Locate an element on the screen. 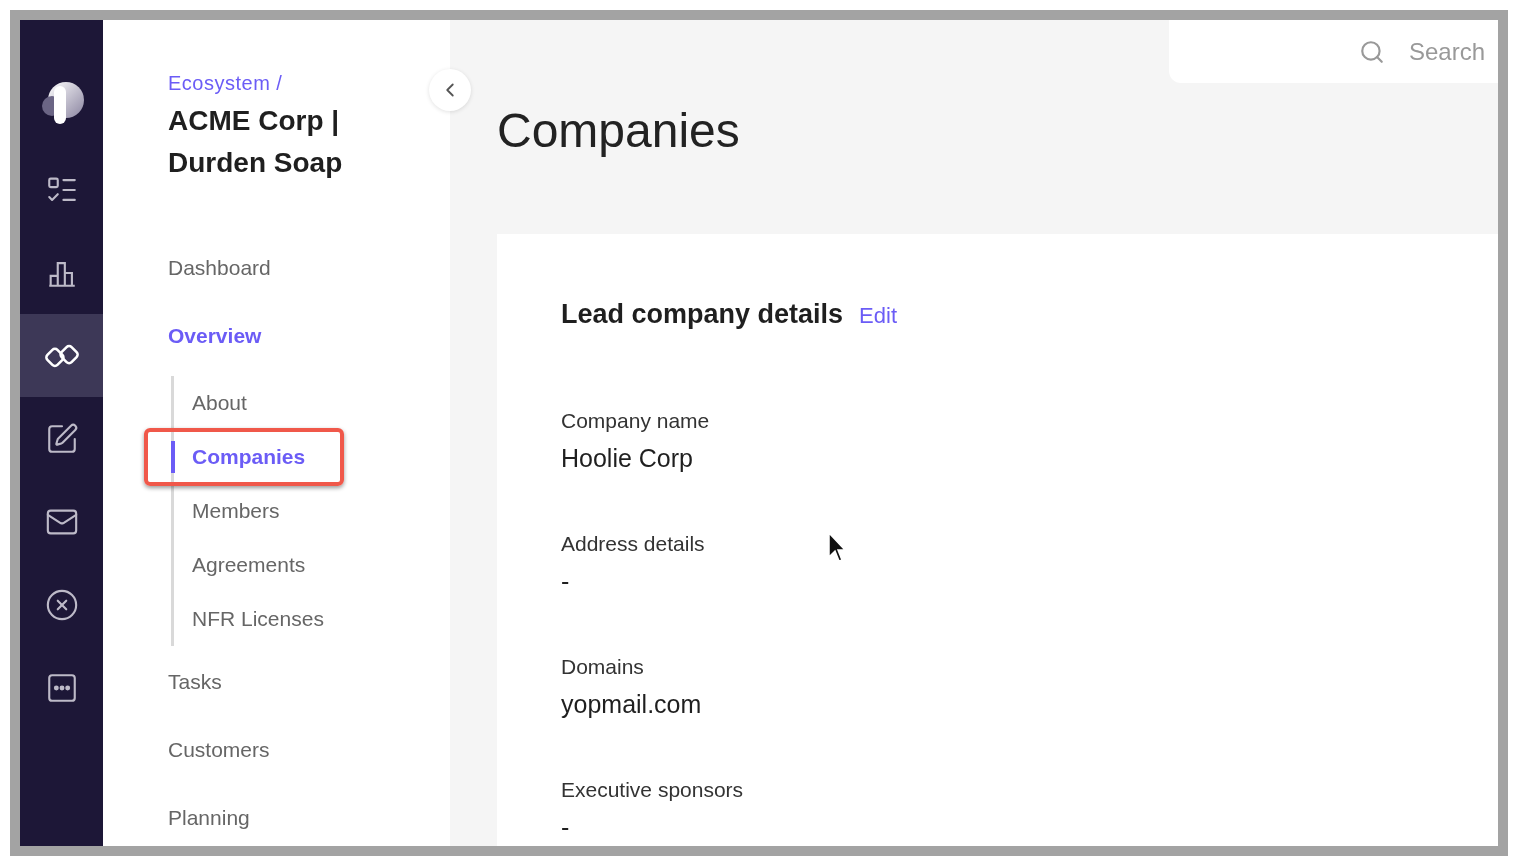  field-label: Executive sponsors is located at coordinates (652, 789).